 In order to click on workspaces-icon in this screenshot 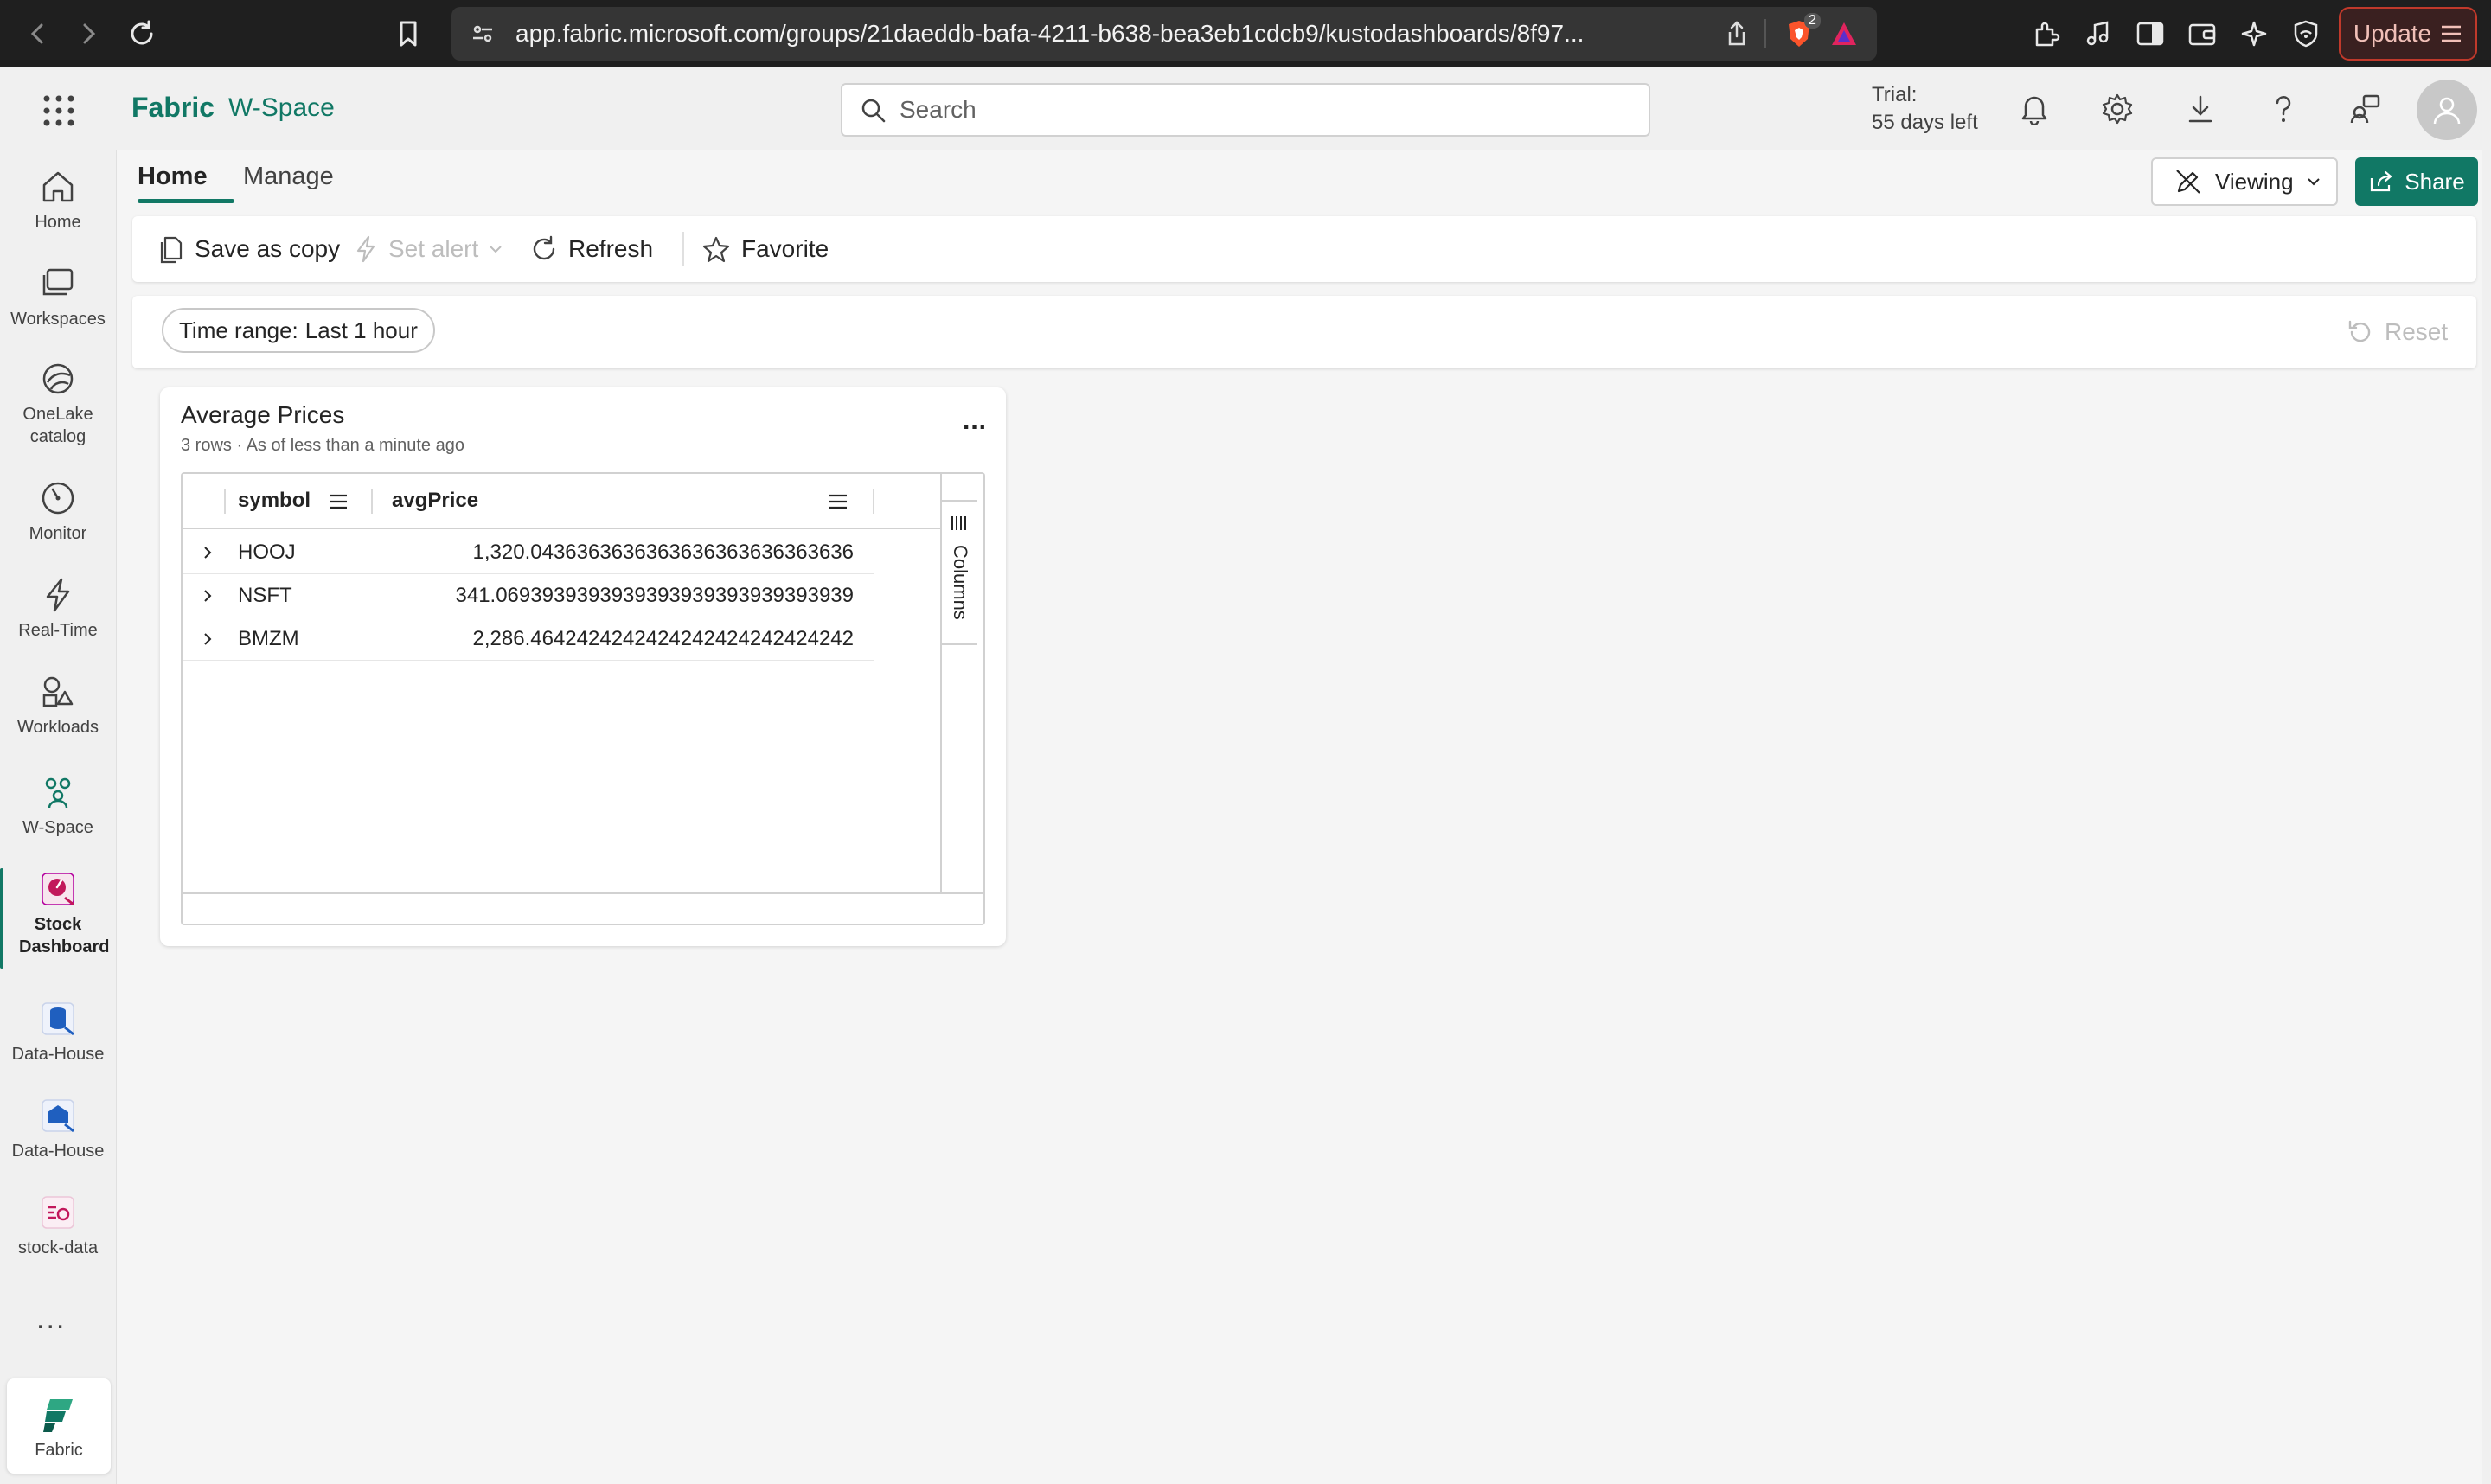, I will do `click(58, 283)`.